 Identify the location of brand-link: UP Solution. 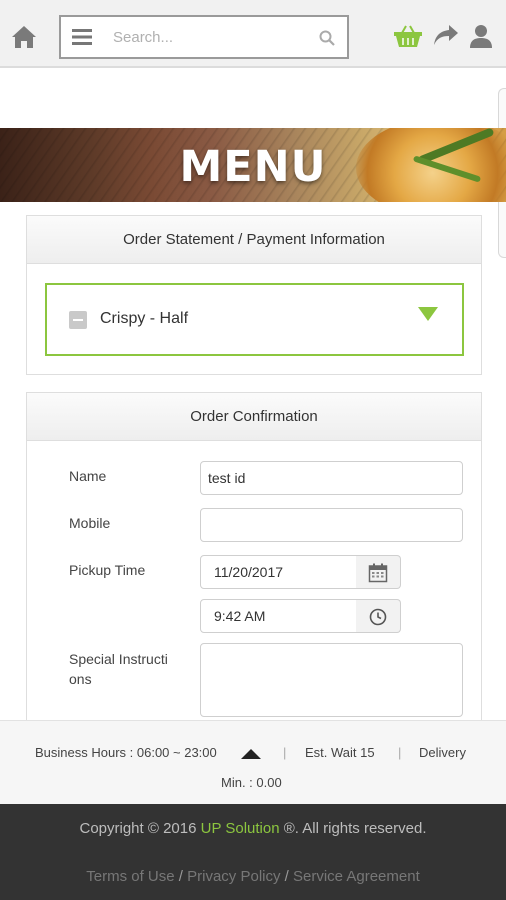
(240, 828).